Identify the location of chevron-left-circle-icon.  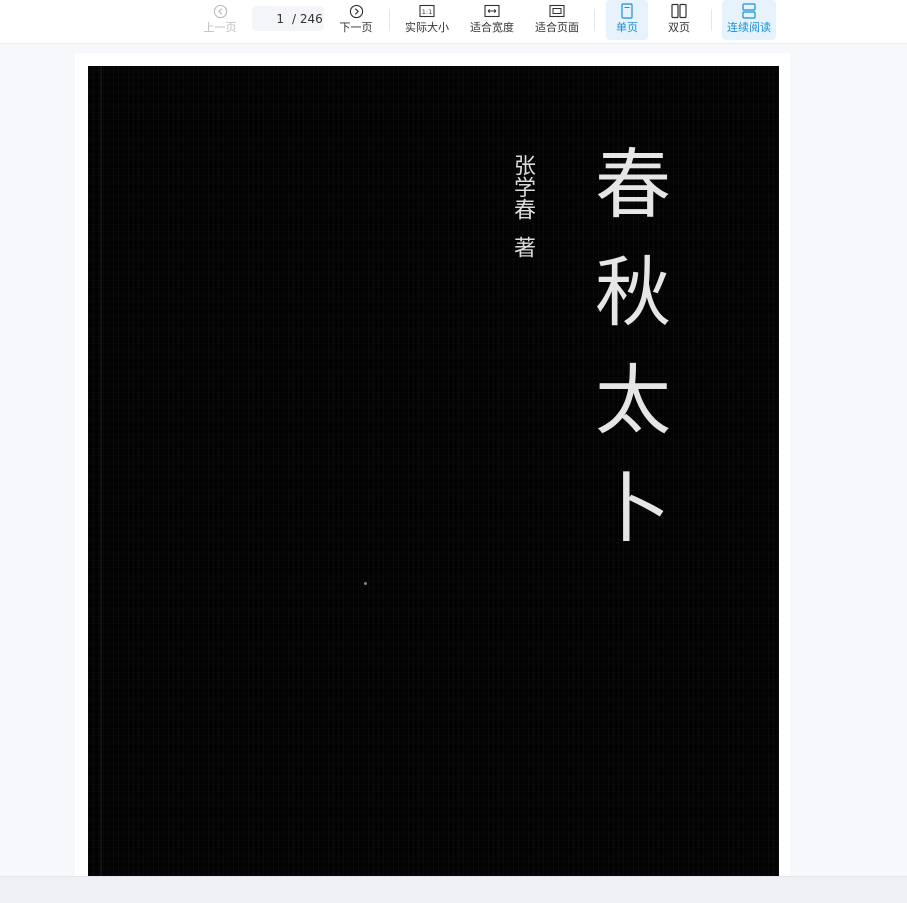
(220, 11).